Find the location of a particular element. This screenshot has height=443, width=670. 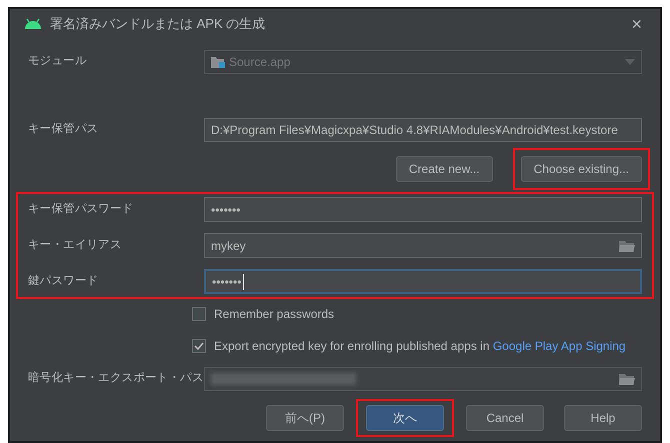

path-field: D:¥Program Files¥Magicxpa¥Studio 4.8¥RIAModules¥Android¥test.keystore is located at coordinates (423, 130).